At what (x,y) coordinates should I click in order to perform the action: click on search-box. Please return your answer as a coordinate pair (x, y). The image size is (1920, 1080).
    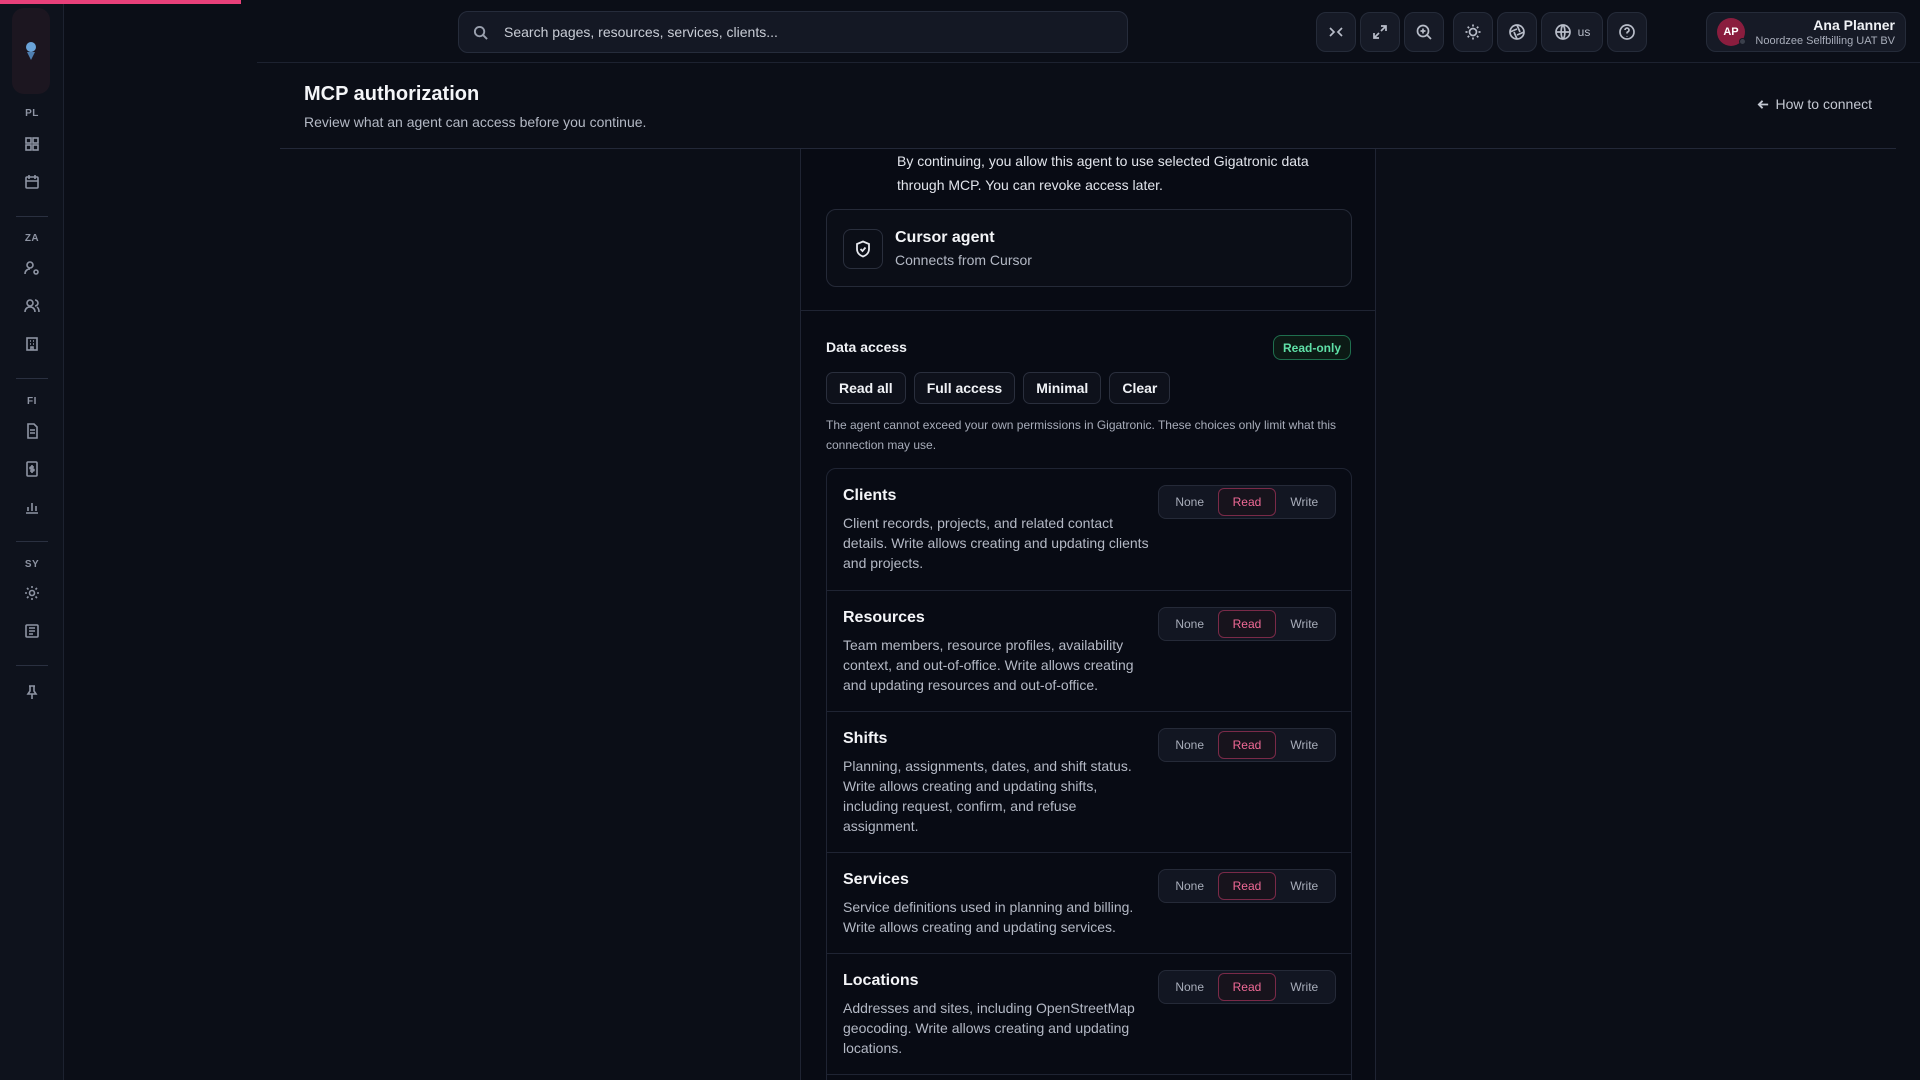
    Looking at the image, I should click on (793, 32).